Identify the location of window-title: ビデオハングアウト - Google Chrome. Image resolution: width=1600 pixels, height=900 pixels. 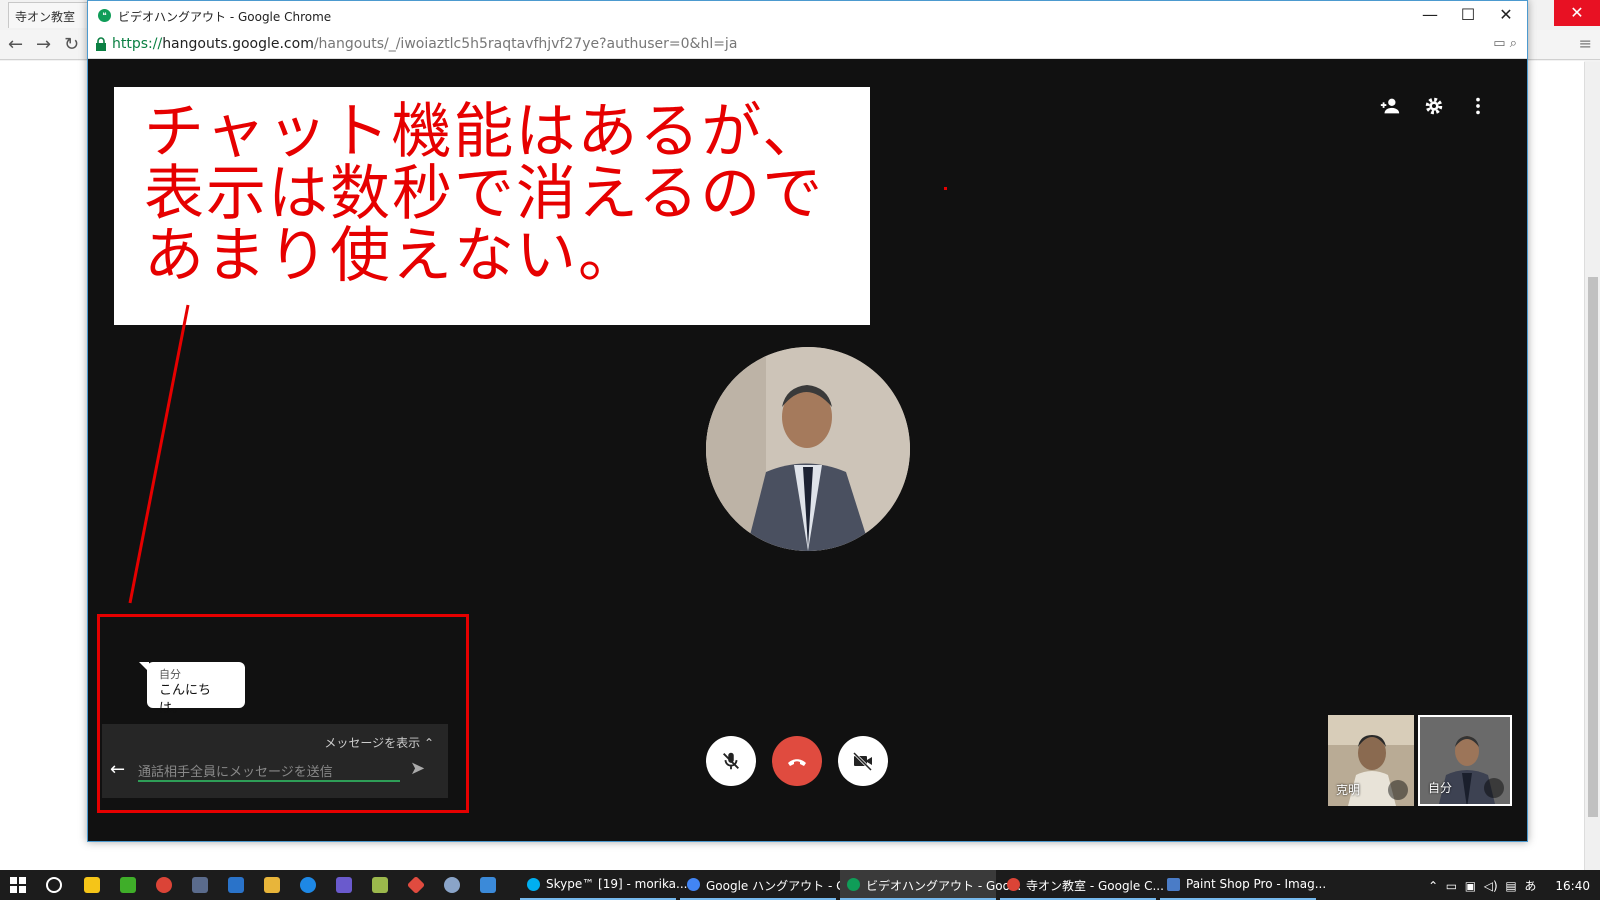
(225, 17).